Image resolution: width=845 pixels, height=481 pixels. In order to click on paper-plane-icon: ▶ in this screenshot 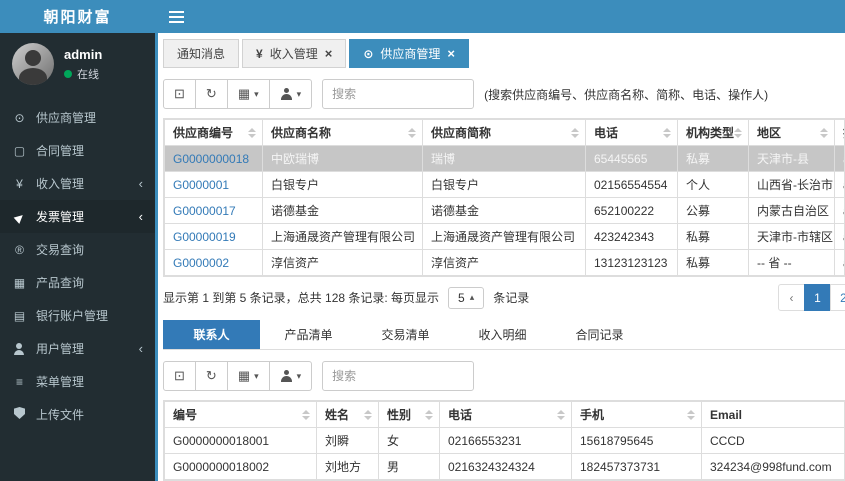, I will do `click(19, 217)`.